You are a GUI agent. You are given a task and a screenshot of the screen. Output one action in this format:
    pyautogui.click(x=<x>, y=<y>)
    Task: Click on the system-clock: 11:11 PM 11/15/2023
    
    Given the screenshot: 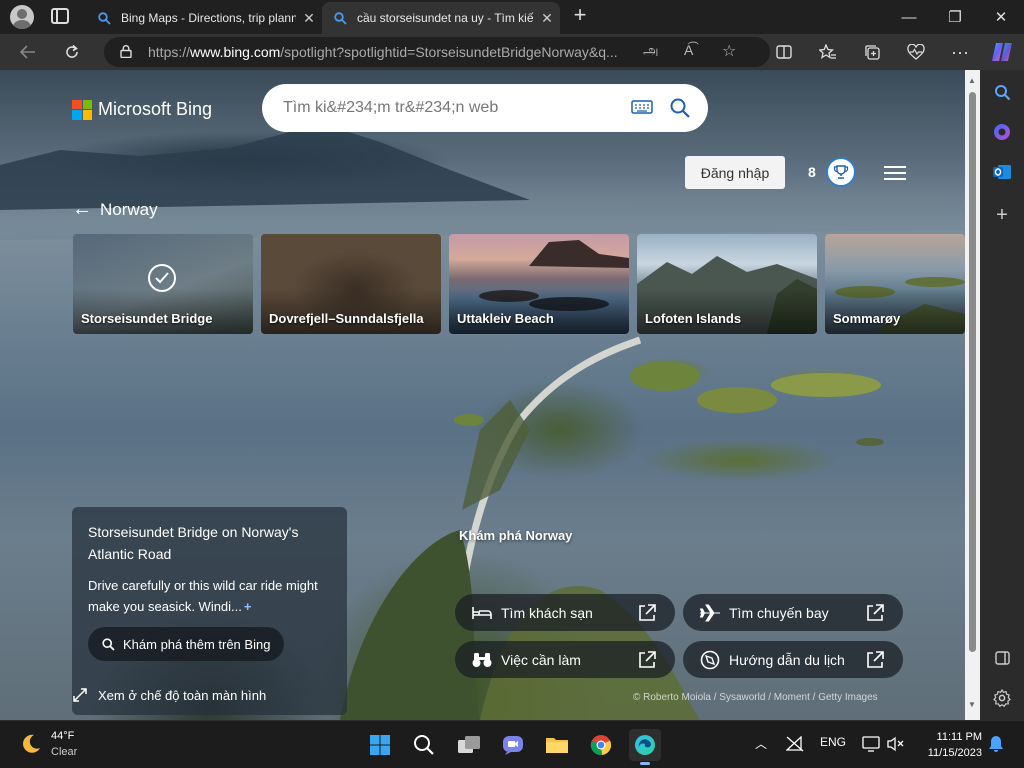 What is the action you would take?
    pyautogui.click(x=950, y=745)
    